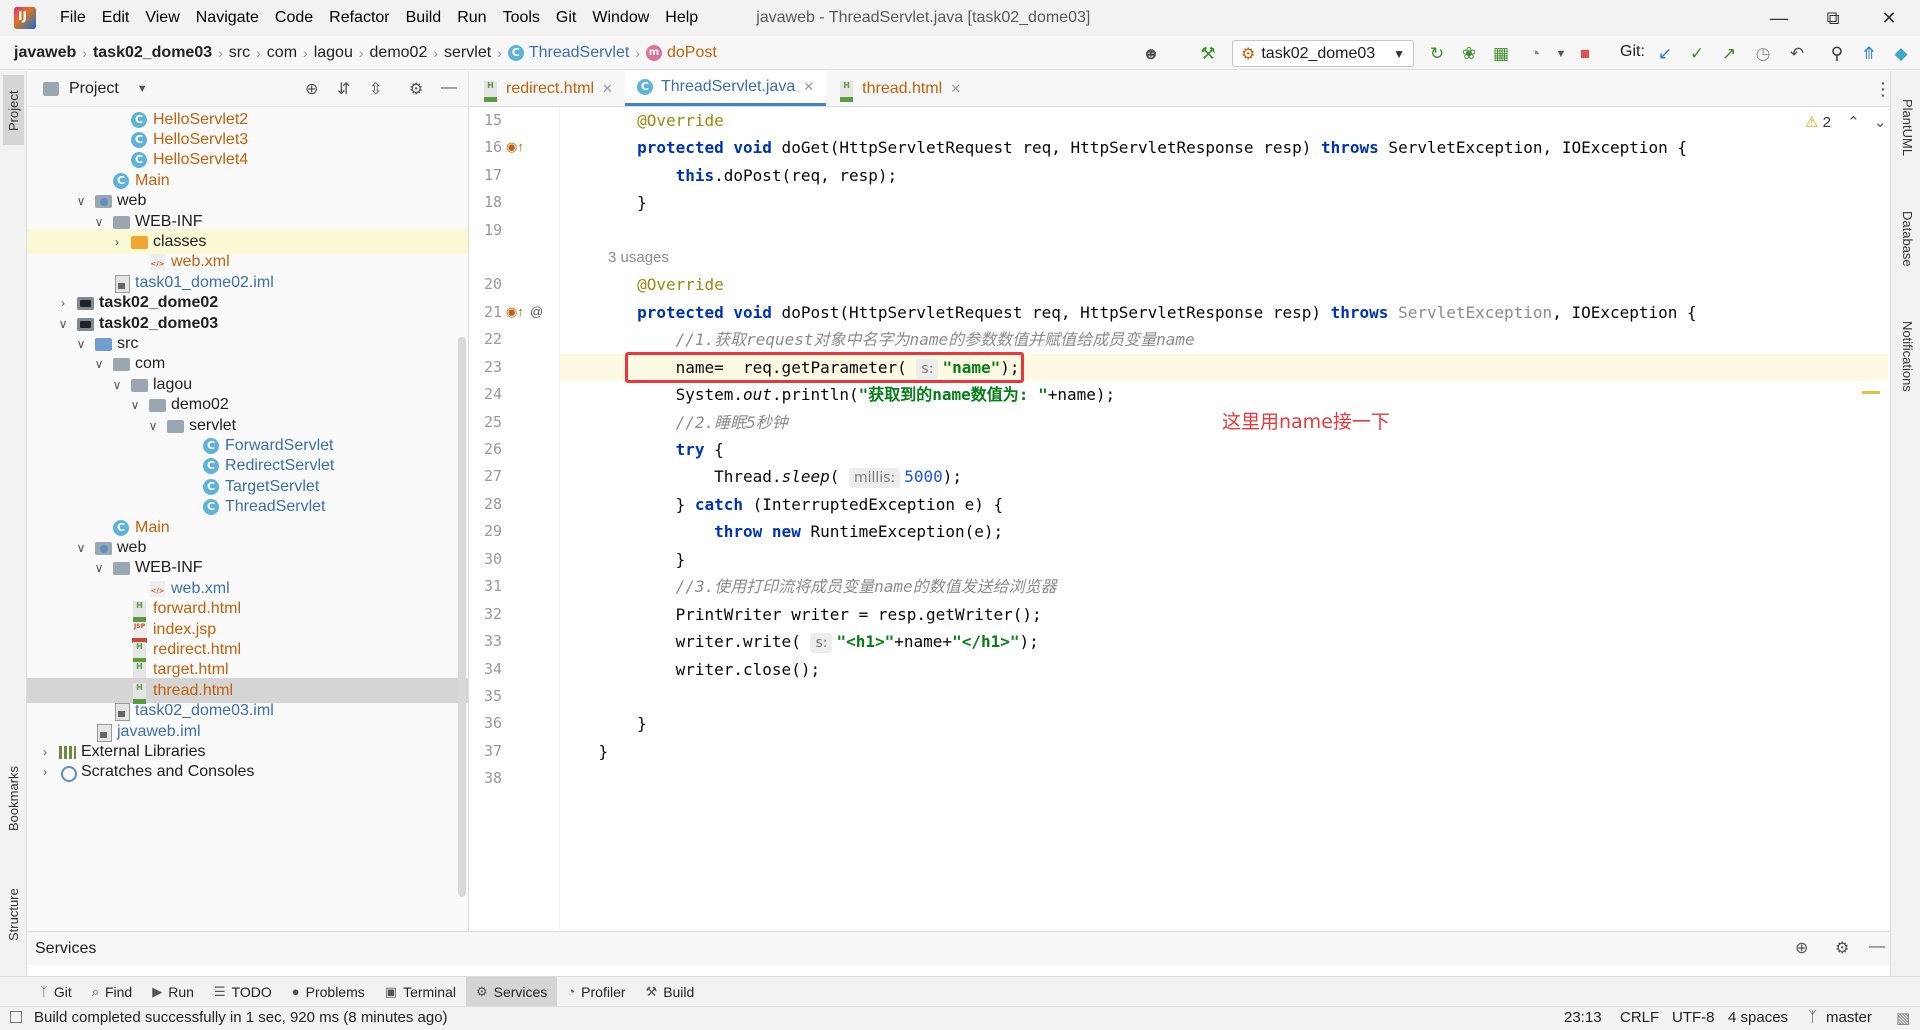 Image resolution: width=1920 pixels, height=1030 pixels. I want to click on project-panel-title: Project, so click(94, 89).